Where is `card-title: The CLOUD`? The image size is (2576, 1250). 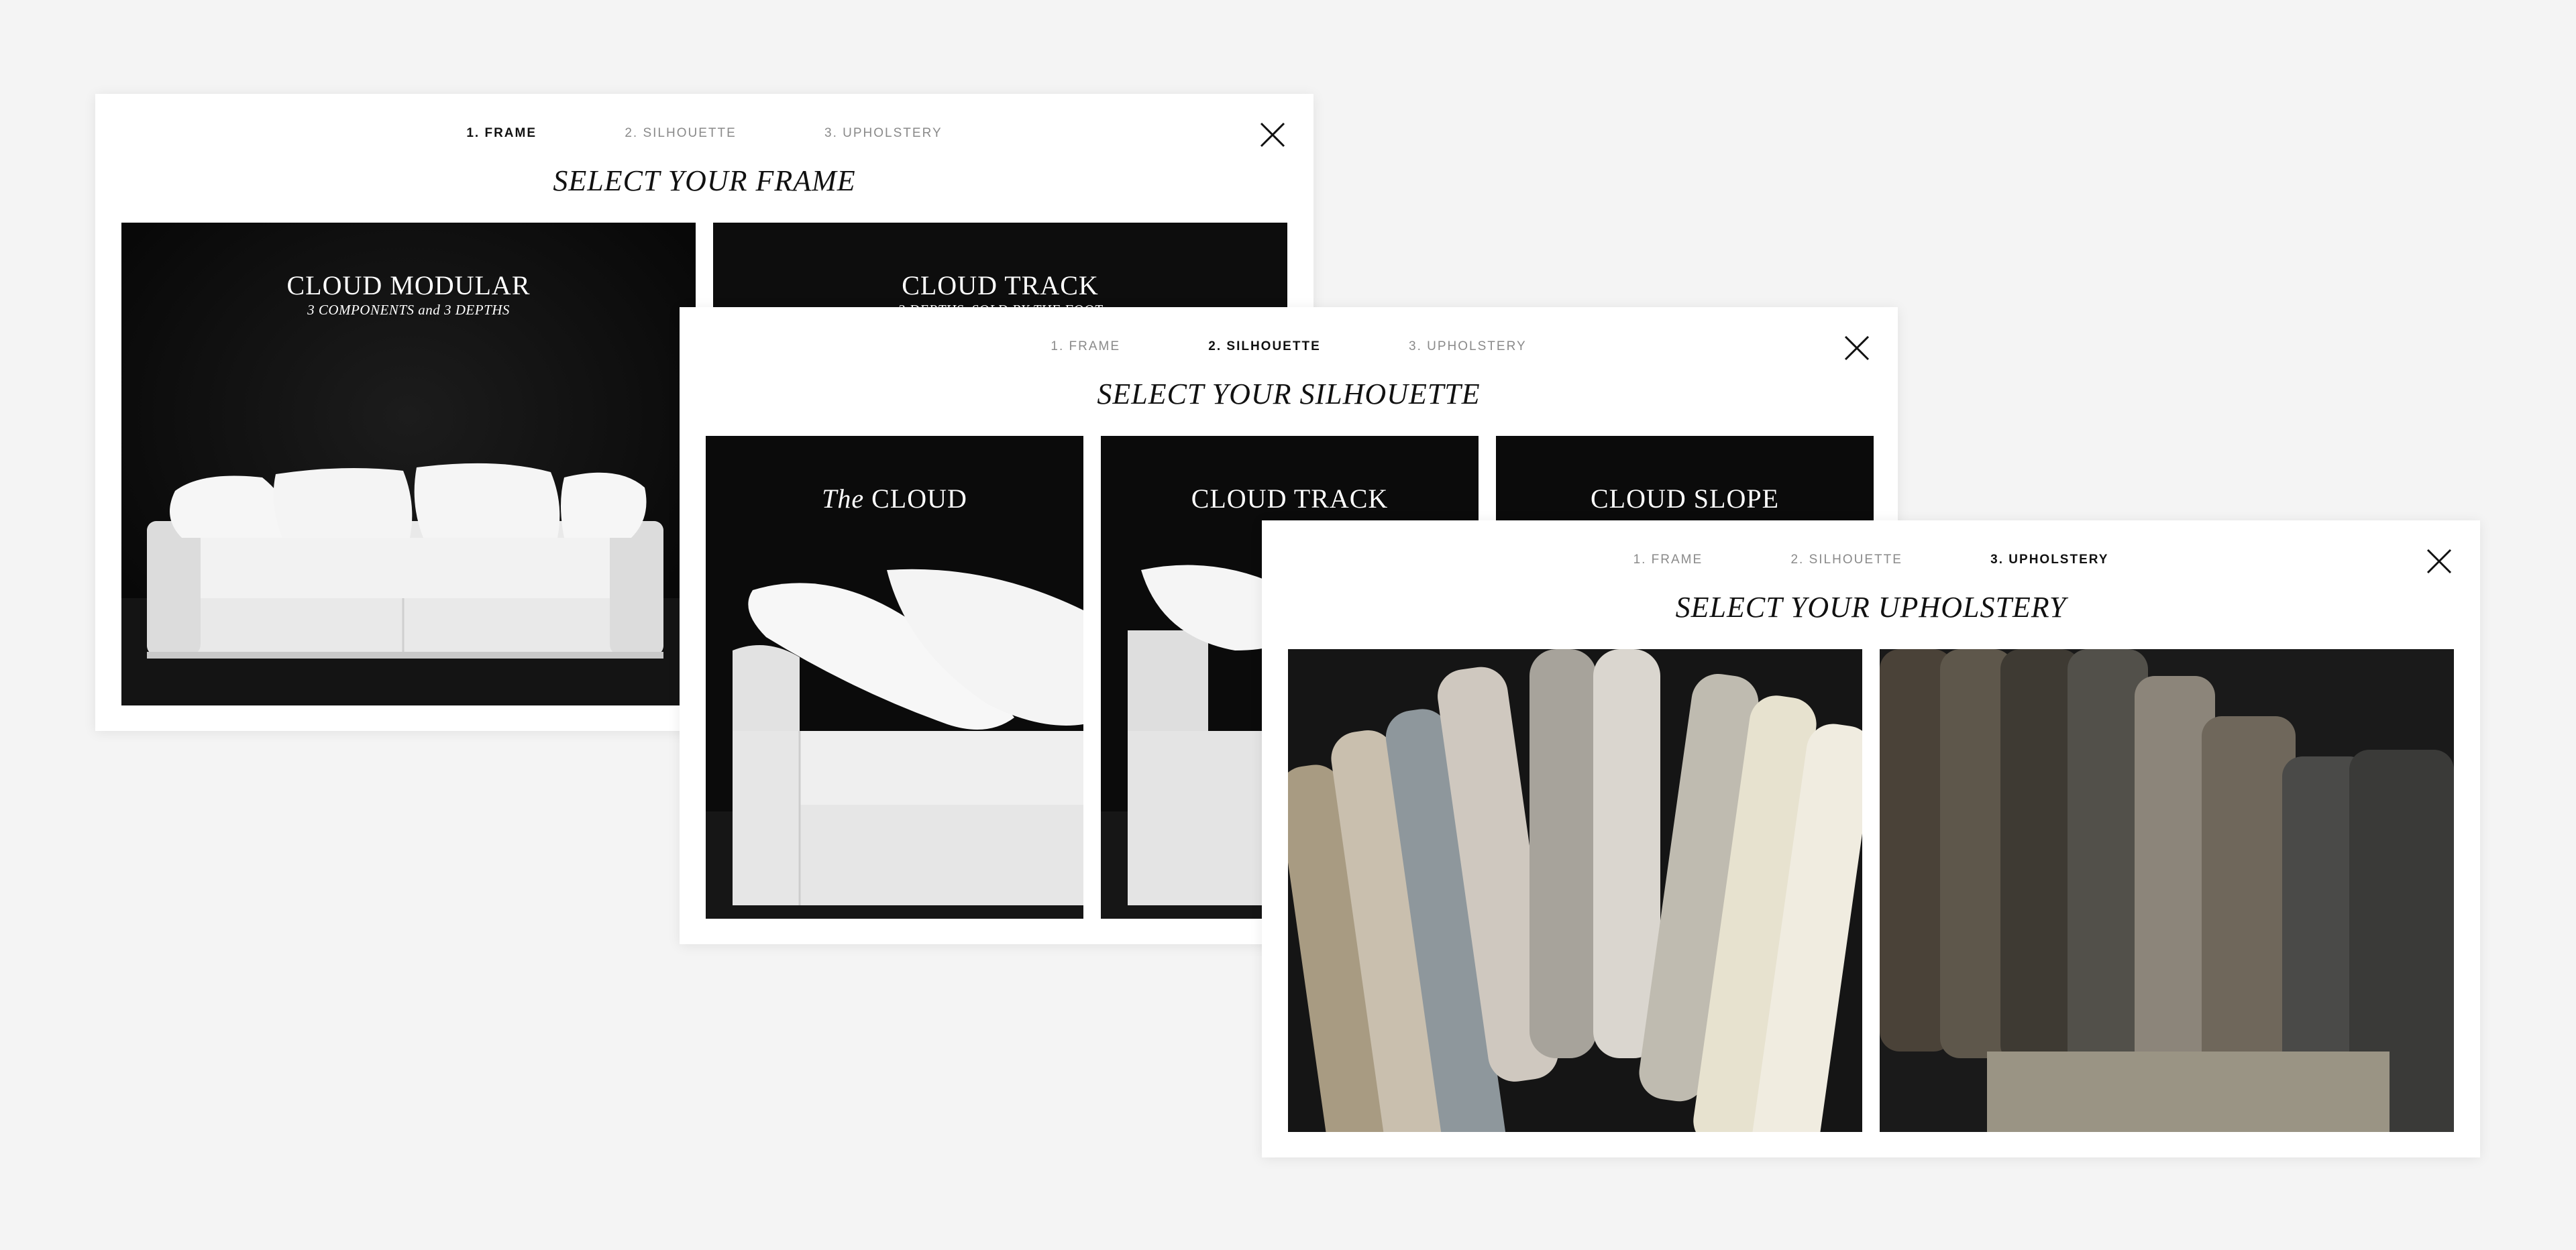
card-title: The CLOUD is located at coordinates (894, 498).